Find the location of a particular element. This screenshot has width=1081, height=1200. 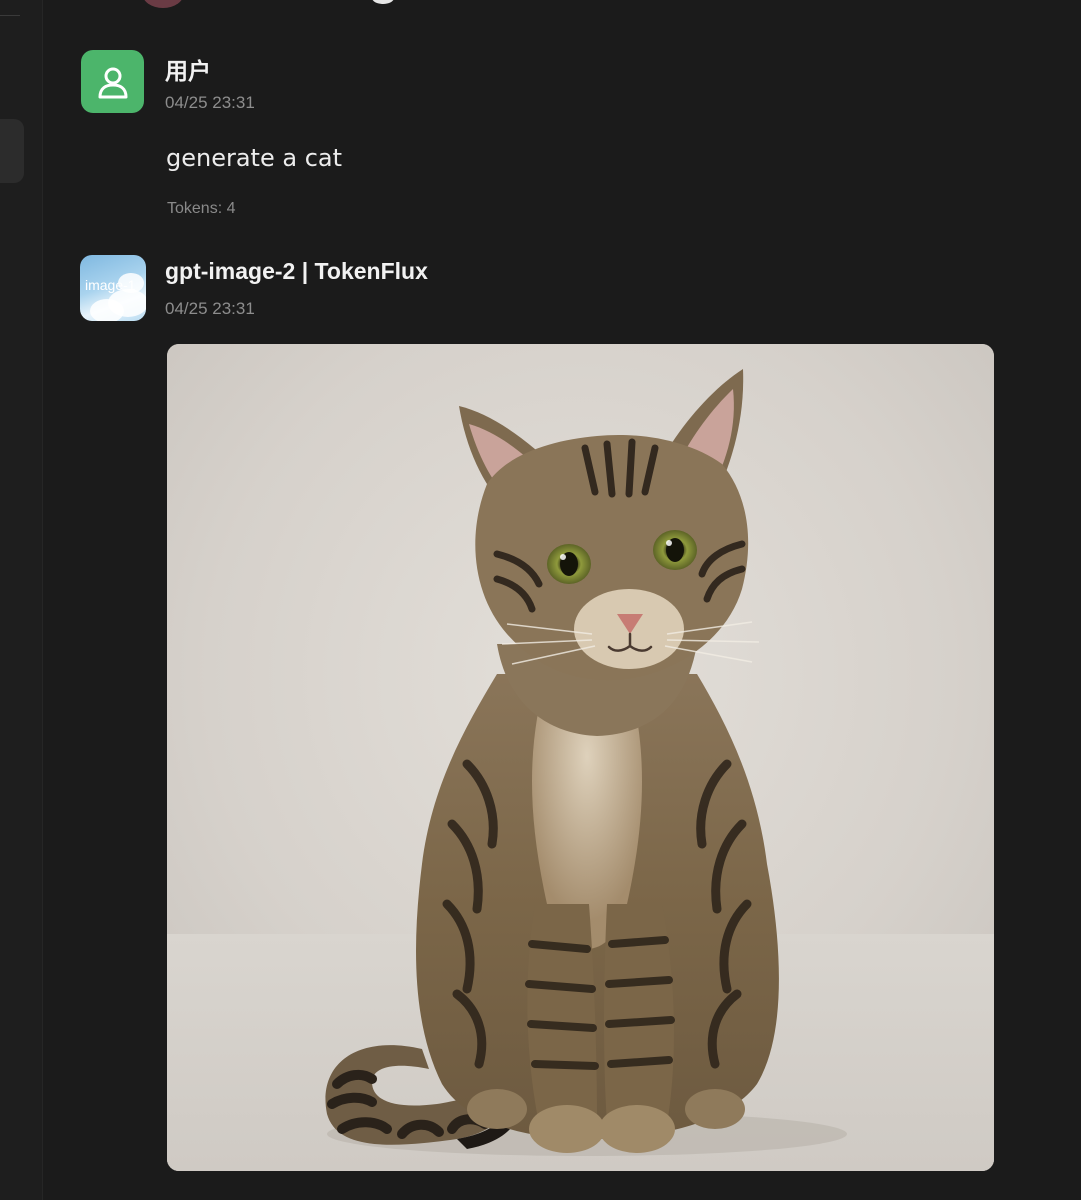

token-count: Tokens: 4 is located at coordinates (201, 208).